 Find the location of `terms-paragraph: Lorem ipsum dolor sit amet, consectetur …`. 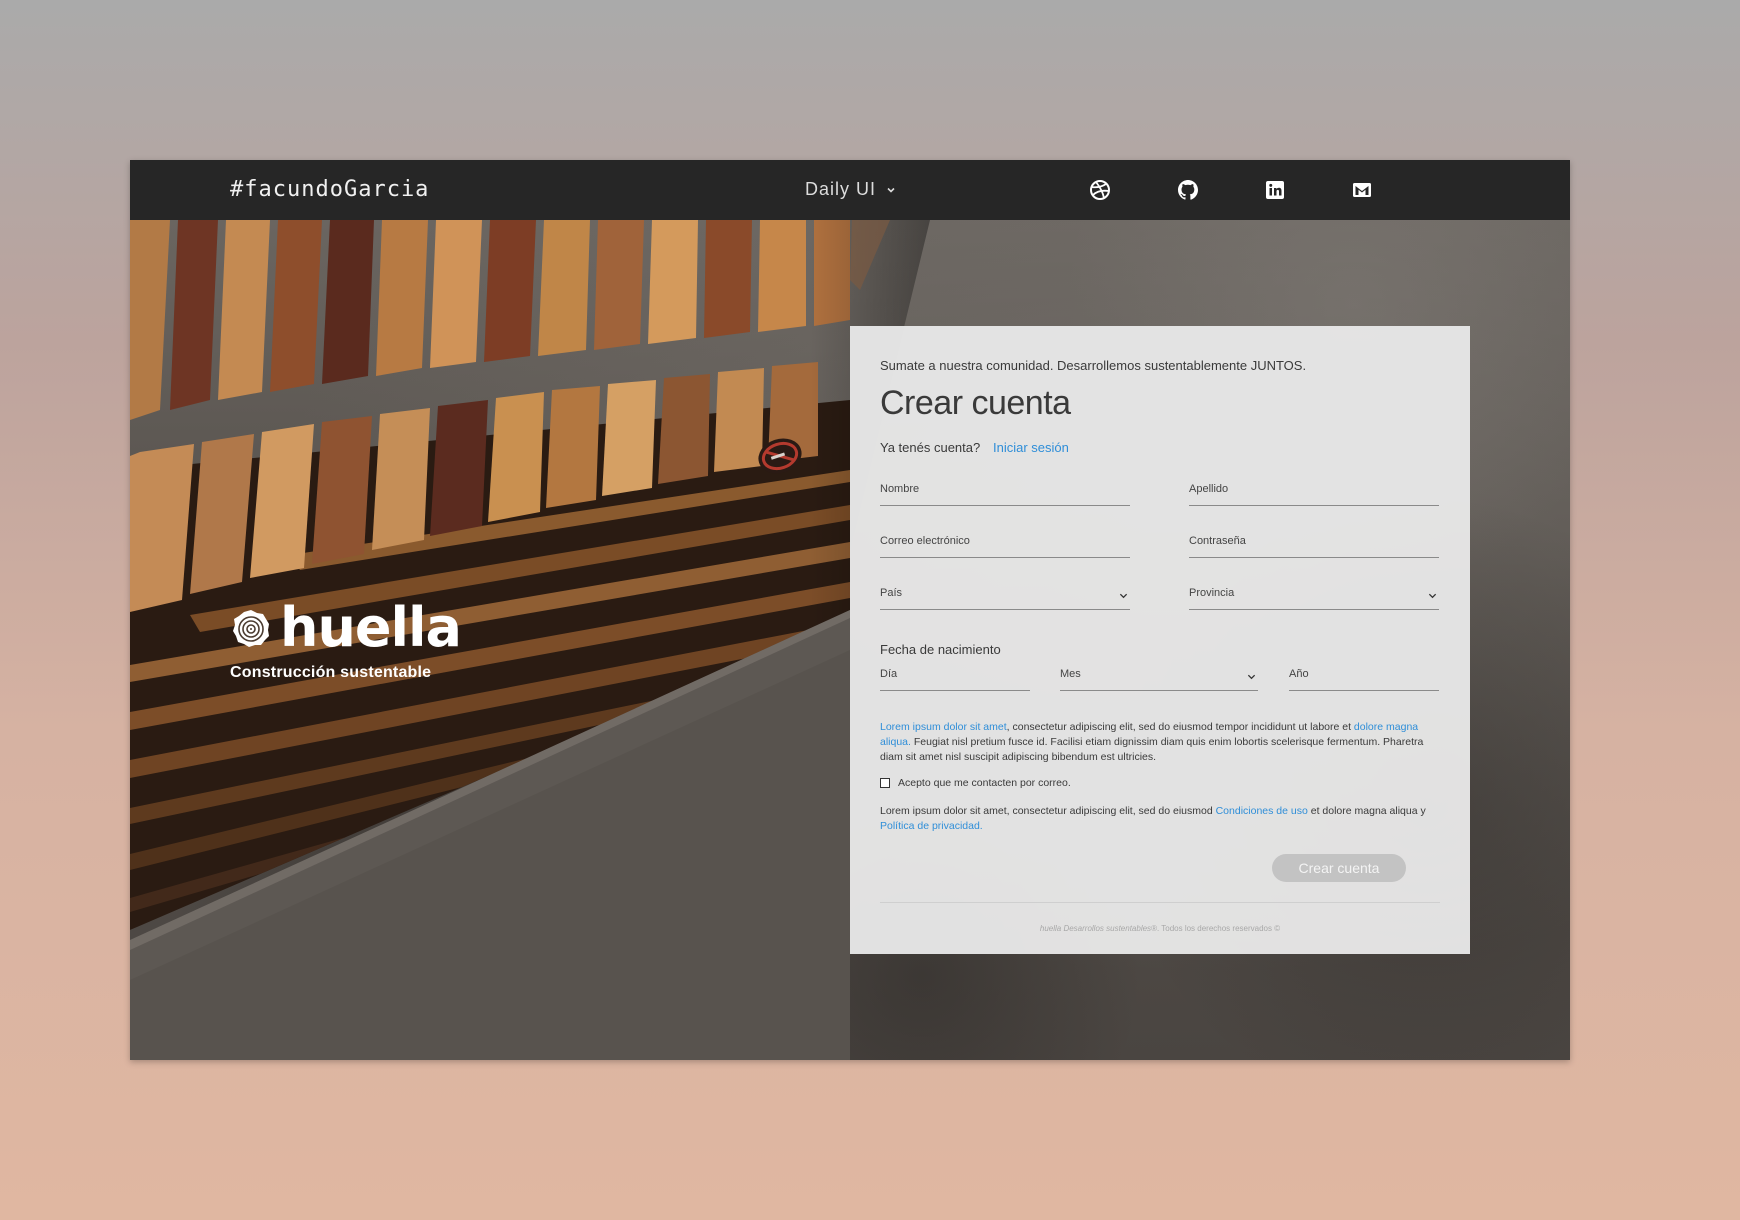

terms-paragraph: Lorem ipsum dolor sit amet, consectetur … is located at coordinates (1160, 819).